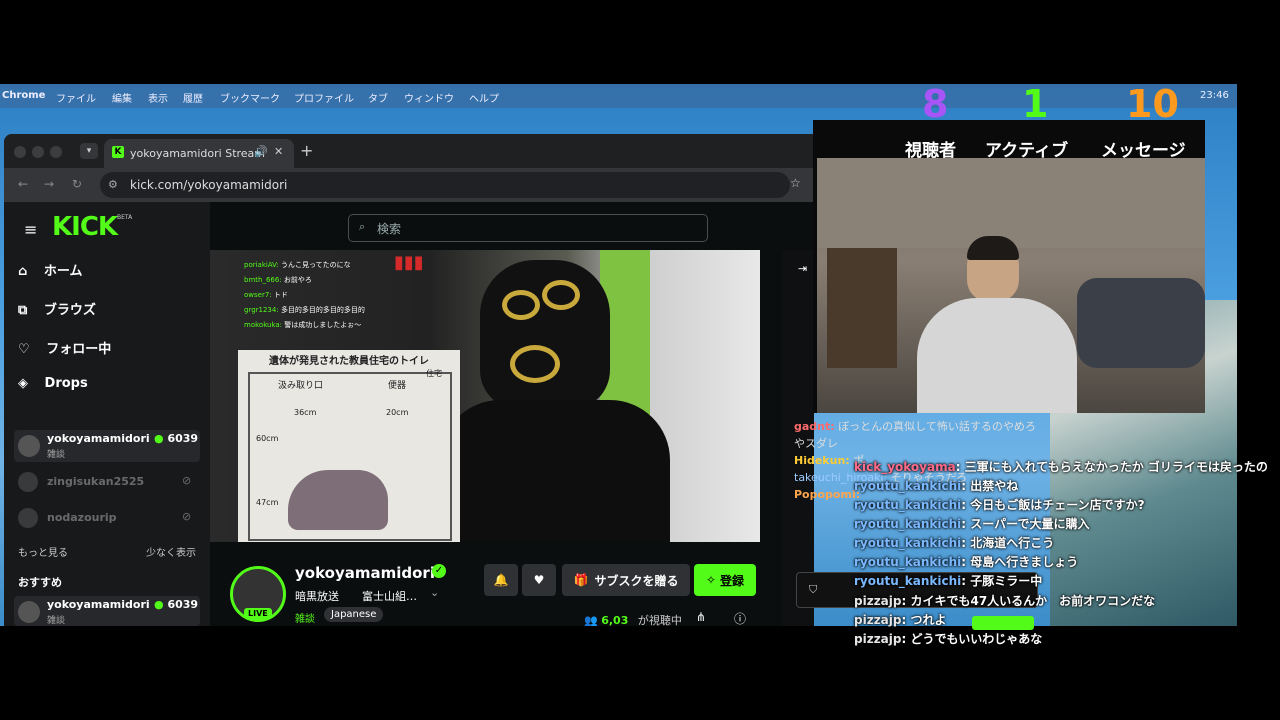 The image size is (1280, 720). I want to click on overlay-chat-msg: 母島へ行きましょう, so click(1024, 562).